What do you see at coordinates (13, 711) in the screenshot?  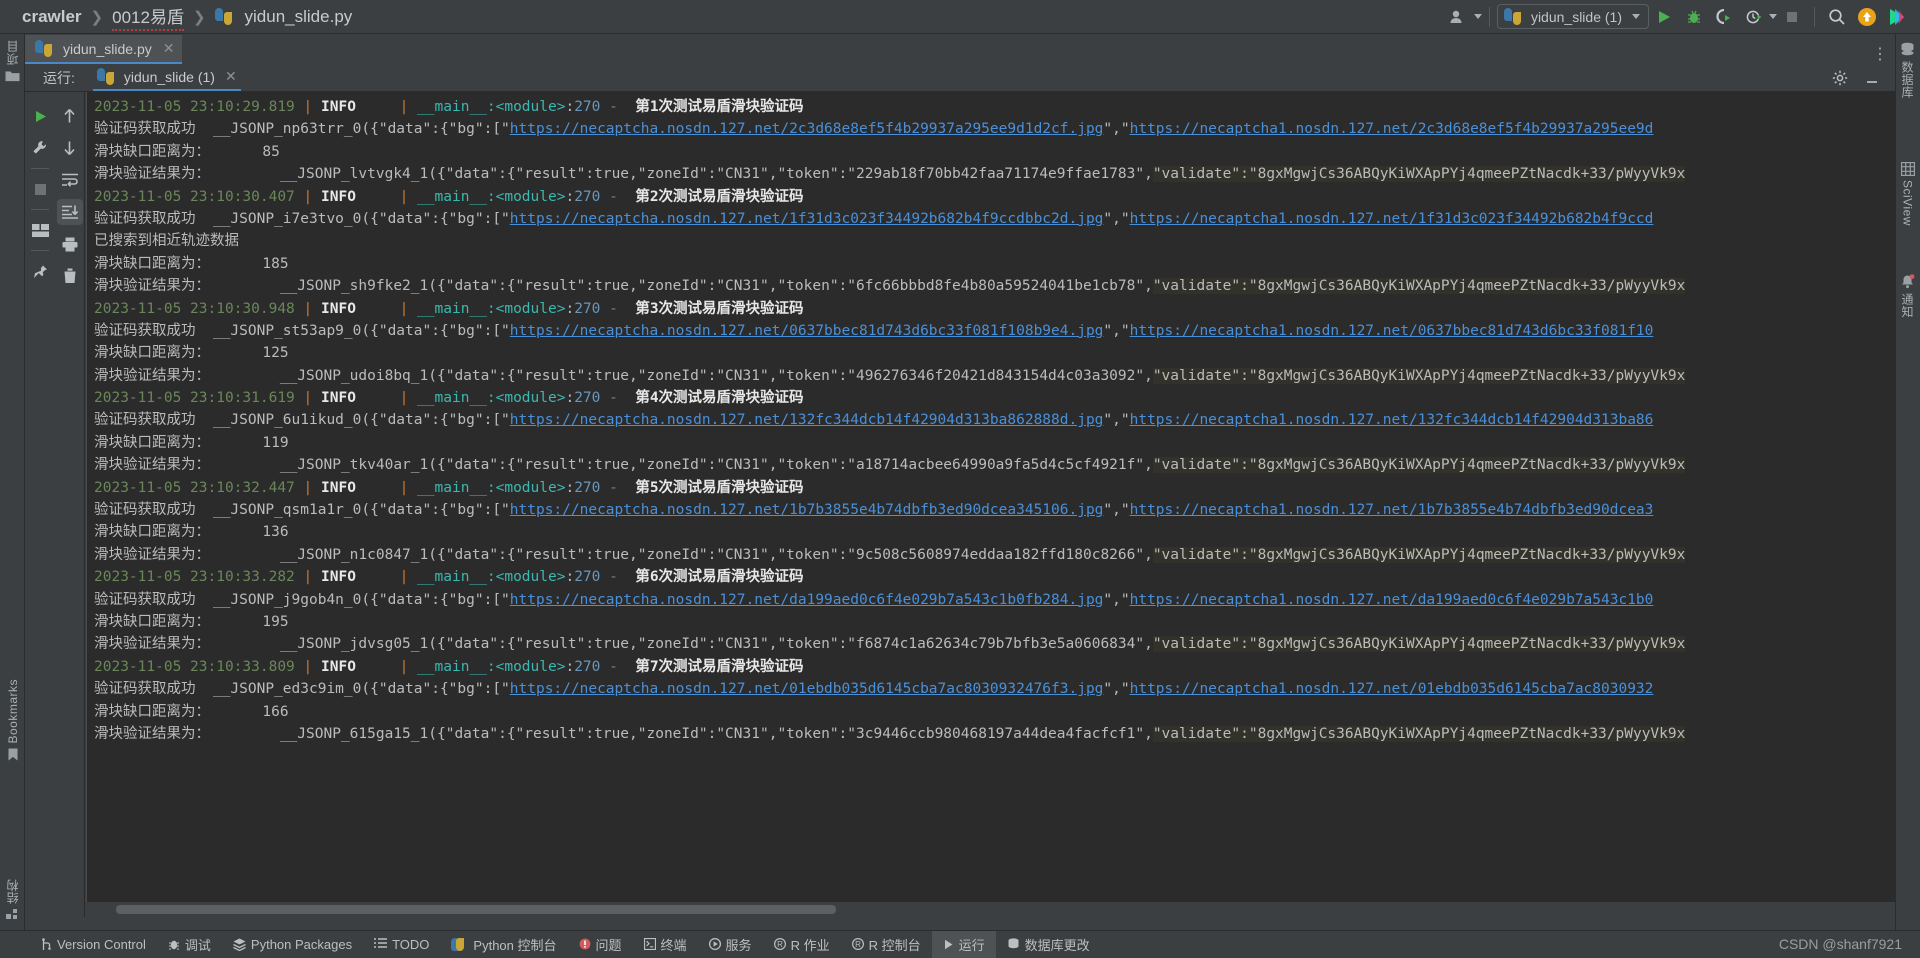 I see `bookmarks-label: Bookmarks` at bounding box center [13, 711].